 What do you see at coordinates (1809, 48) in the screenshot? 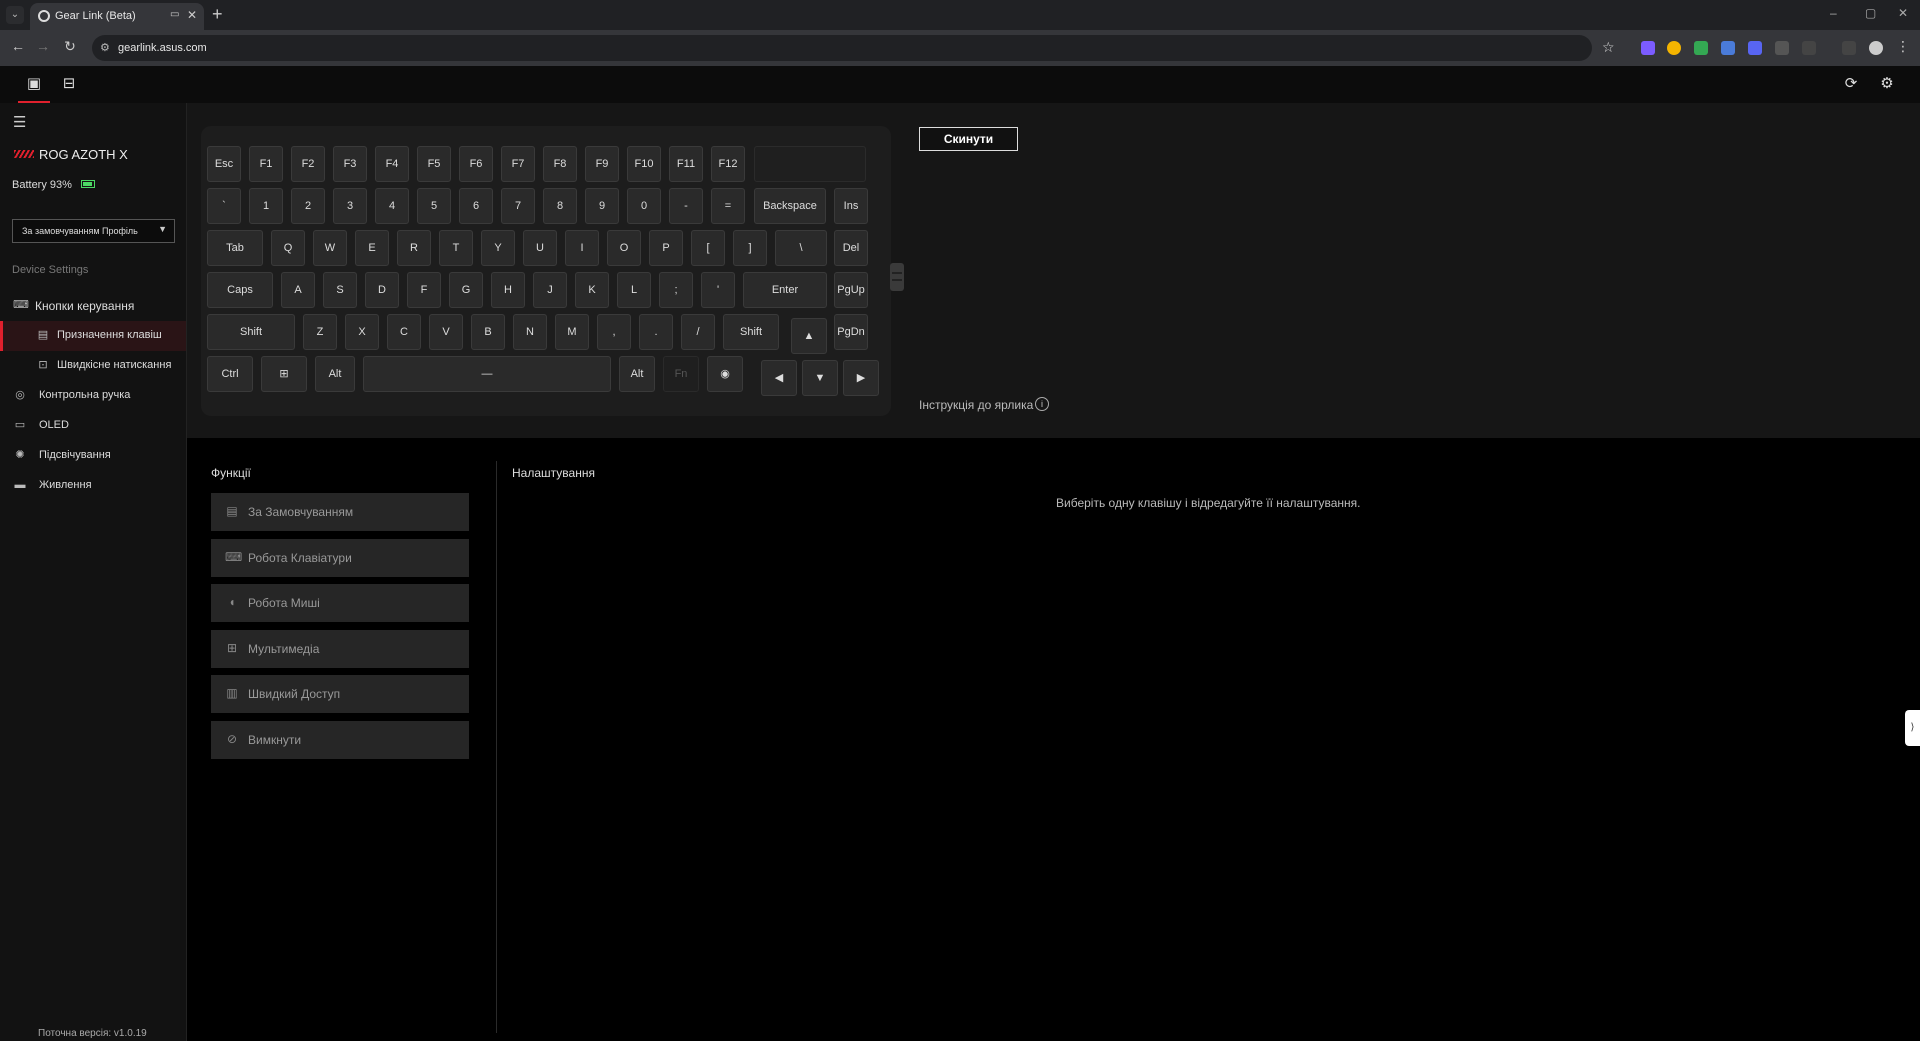
I see `extensions-puzzle-icon` at bounding box center [1809, 48].